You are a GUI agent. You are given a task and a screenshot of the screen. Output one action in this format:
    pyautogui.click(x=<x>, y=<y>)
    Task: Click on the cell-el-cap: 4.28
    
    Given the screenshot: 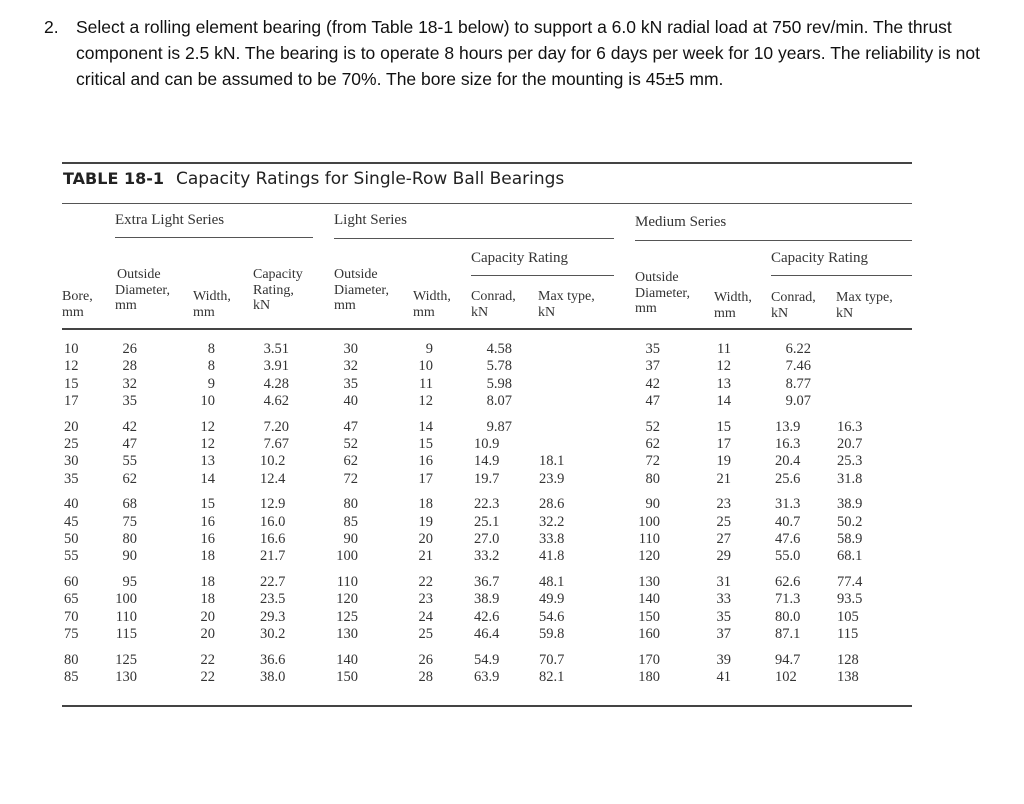 What is the action you would take?
    pyautogui.click(x=276, y=383)
    